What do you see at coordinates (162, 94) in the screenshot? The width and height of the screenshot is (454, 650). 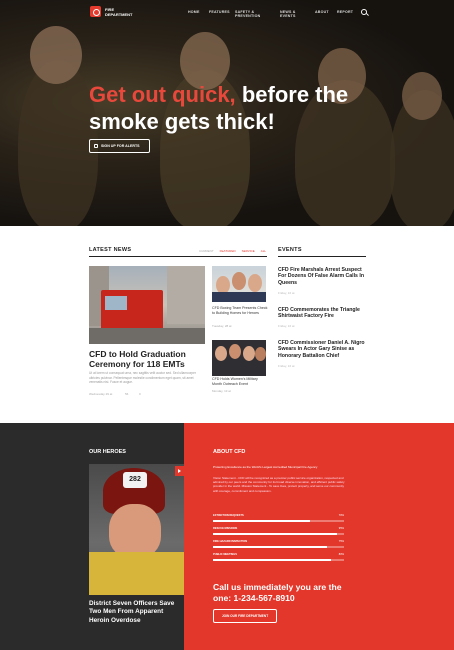 I see `headline-accent: Get out quick,` at bounding box center [162, 94].